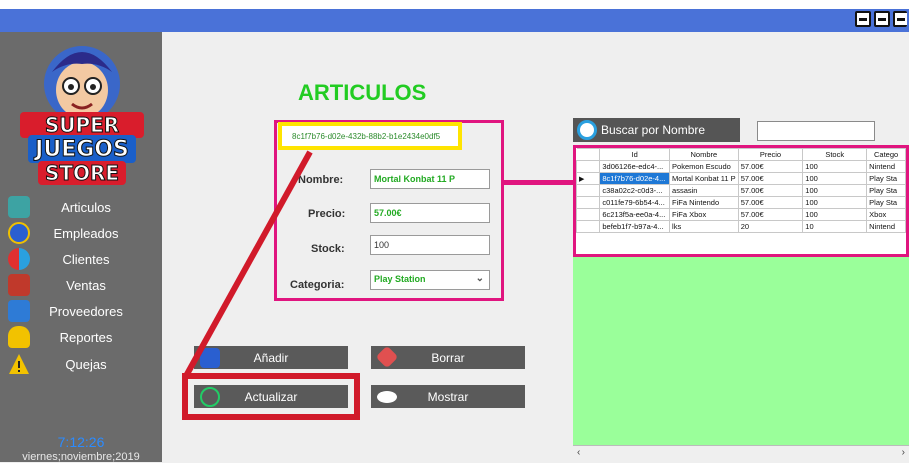 Image resolution: width=909 pixels, height=463 pixels. What do you see at coordinates (835, 226) in the screenshot?
I see `cell: 10` at bounding box center [835, 226].